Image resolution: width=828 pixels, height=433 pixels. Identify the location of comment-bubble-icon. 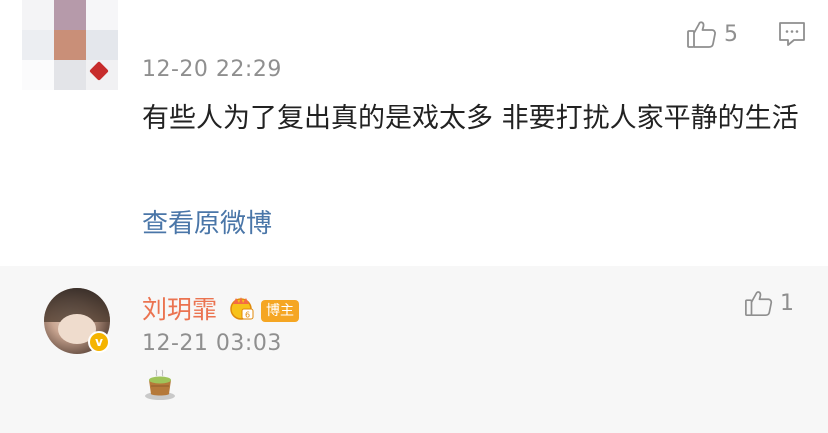
(792, 34).